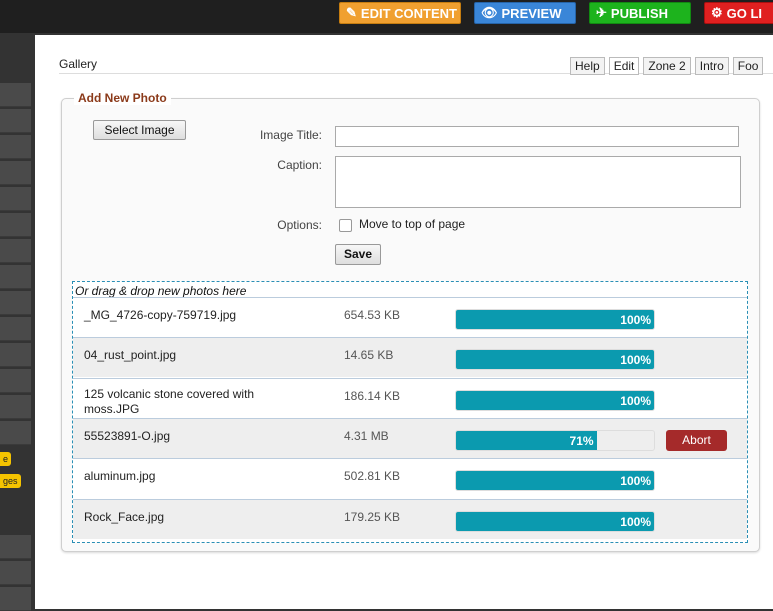  Describe the element at coordinates (410, 357) in the screenshot. I see `upload-row: 04_rust_point.jpg 14.65 KB 100%` at that location.